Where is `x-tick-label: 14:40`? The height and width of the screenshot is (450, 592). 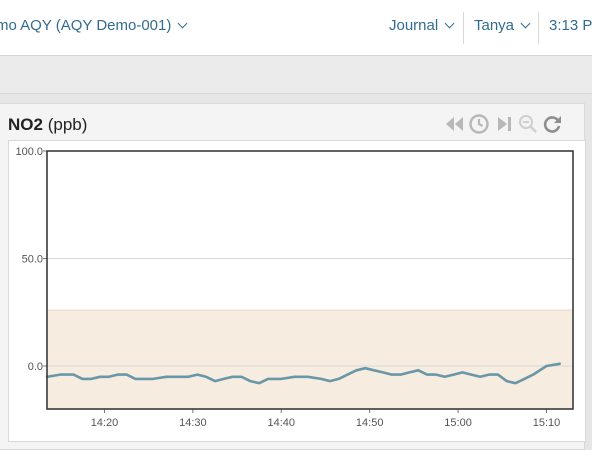
x-tick-label: 14:40 is located at coordinates (282, 423).